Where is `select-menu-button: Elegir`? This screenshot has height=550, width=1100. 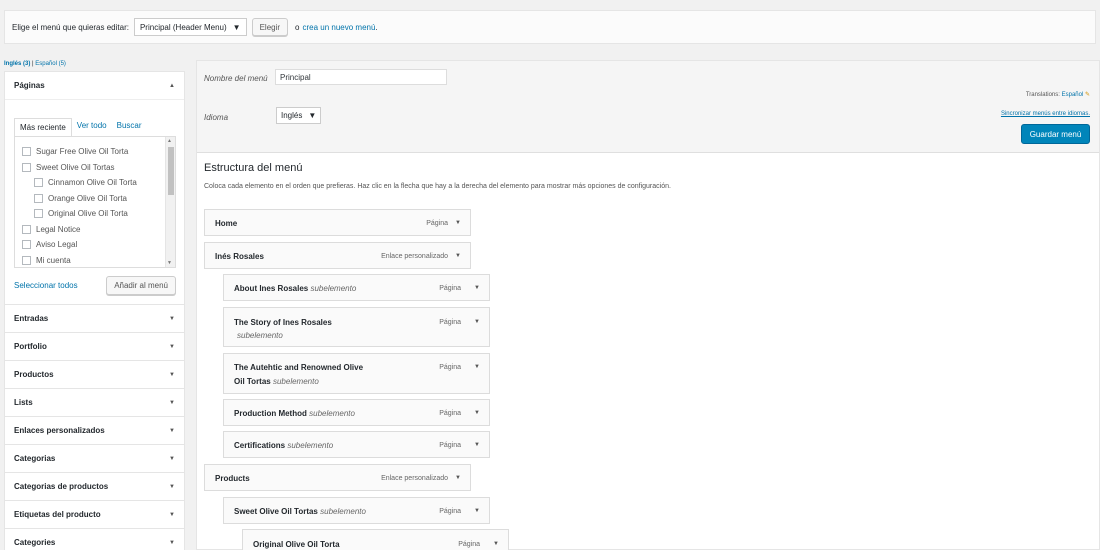 select-menu-button: Elegir is located at coordinates (270, 27).